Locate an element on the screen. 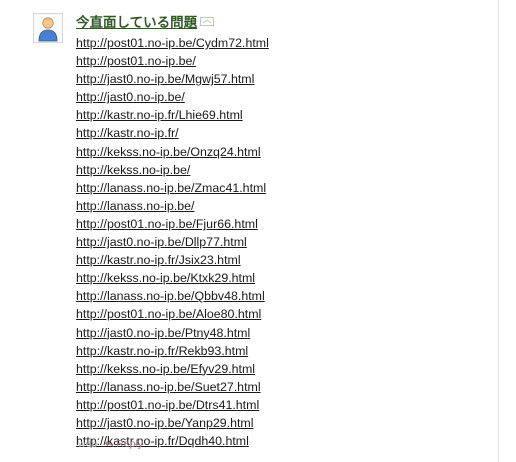  url-link: http://jast0.no-ip.be/Dllp77.html is located at coordinates (172, 242).